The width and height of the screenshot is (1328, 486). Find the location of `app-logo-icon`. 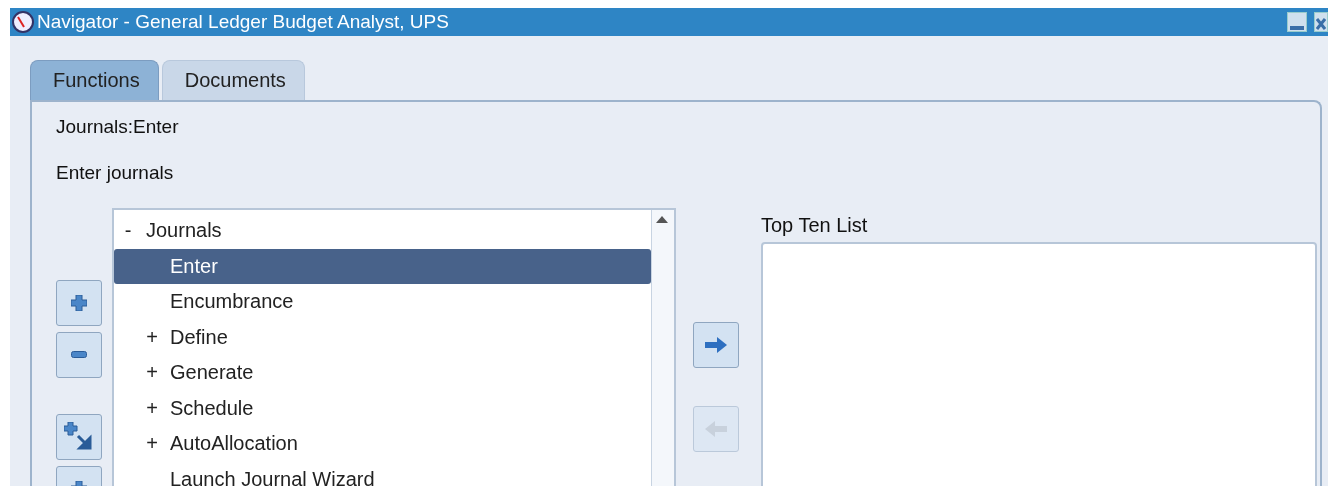

app-logo-icon is located at coordinates (23, 22).